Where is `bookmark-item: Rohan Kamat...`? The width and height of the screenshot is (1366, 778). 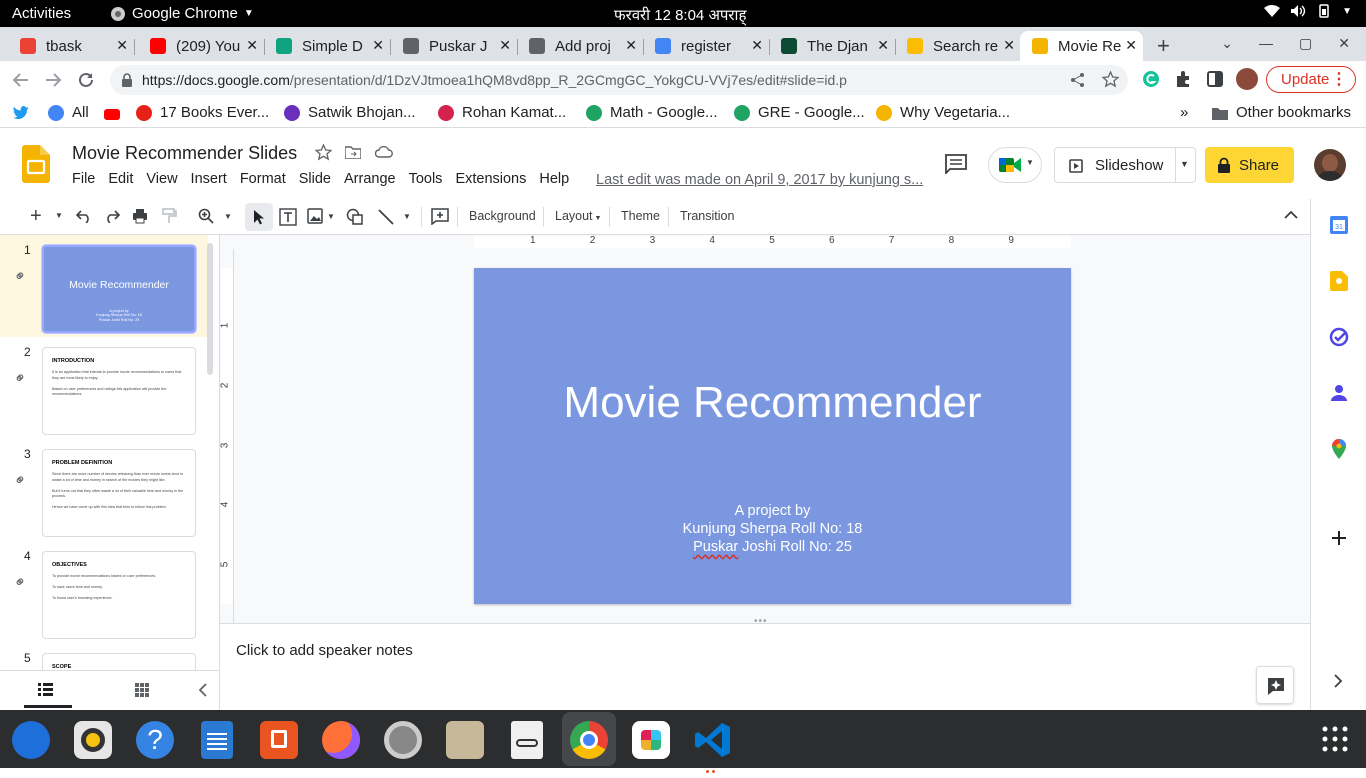 bookmark-item: Rohan Kamat... is located at coordinates (502, 112).